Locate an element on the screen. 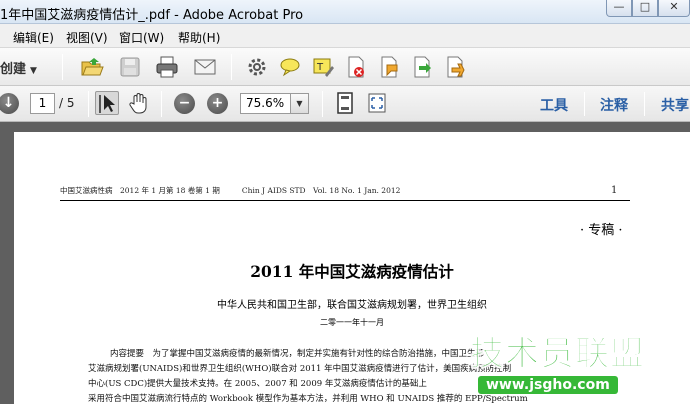  tools-pane-link: 工具 is located at coordinates (554, 105).